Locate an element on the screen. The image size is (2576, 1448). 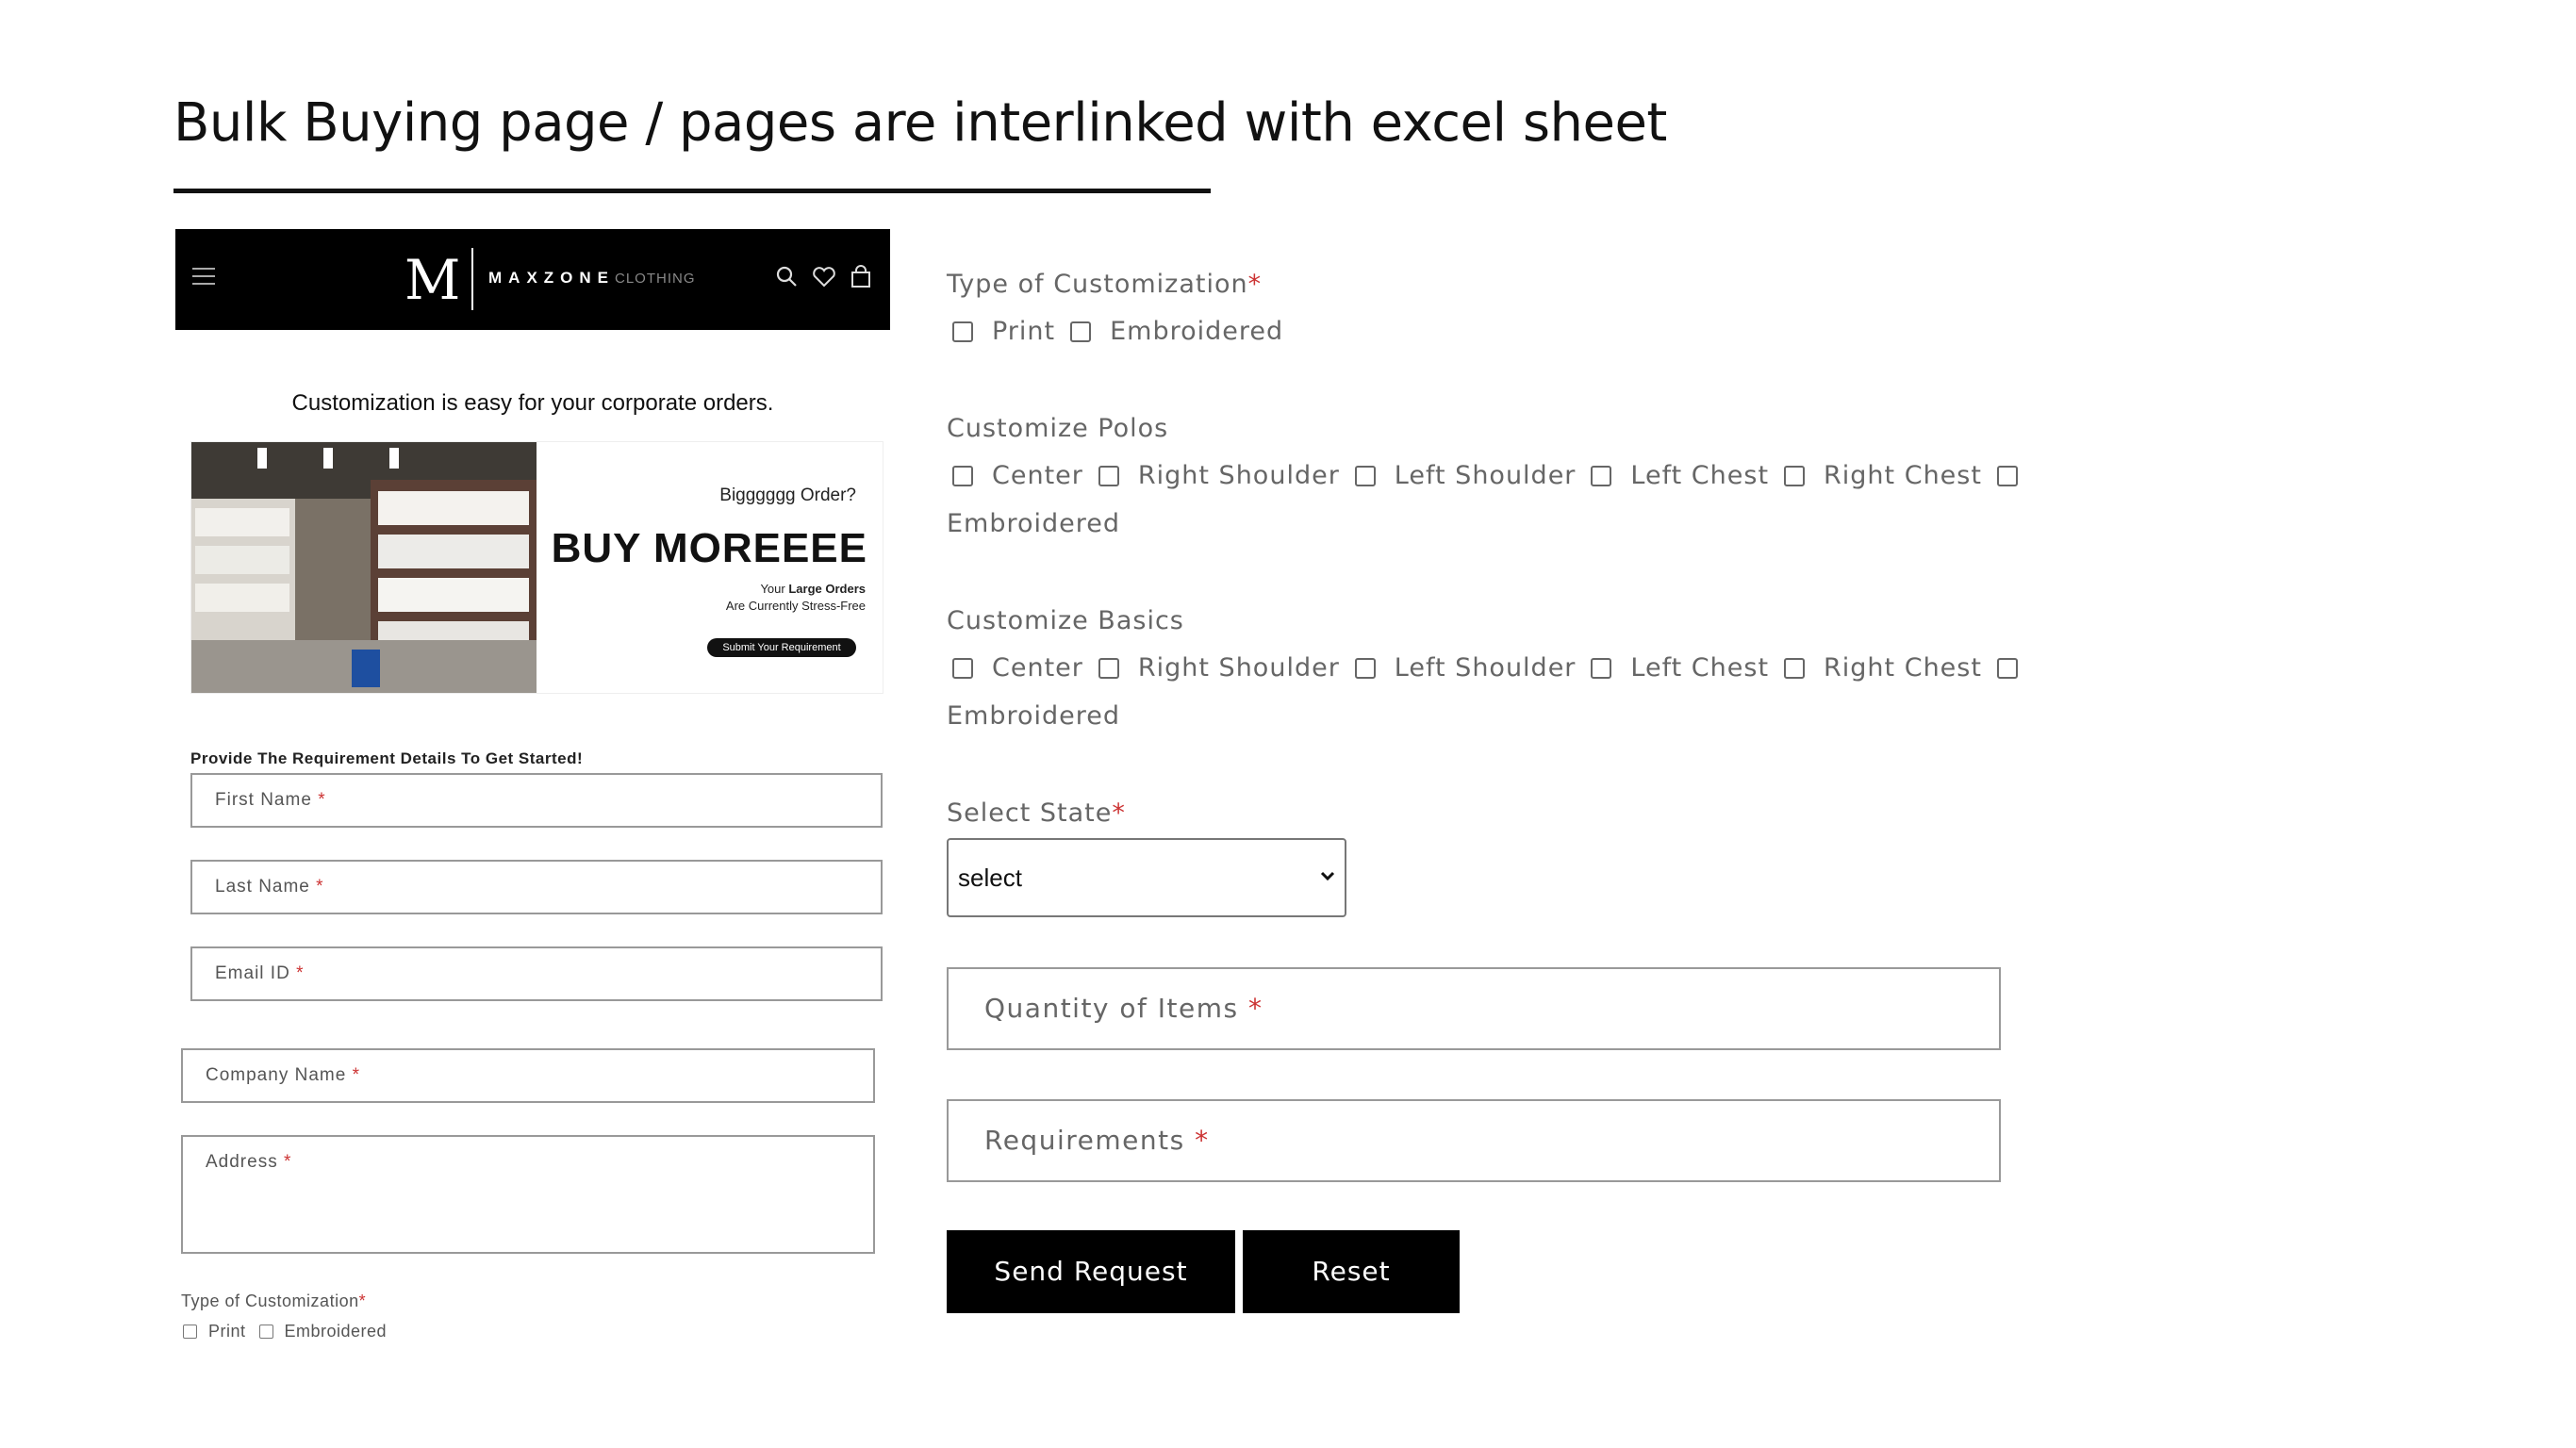
address-placeholder: Address is located at coordinates (242, 1162).